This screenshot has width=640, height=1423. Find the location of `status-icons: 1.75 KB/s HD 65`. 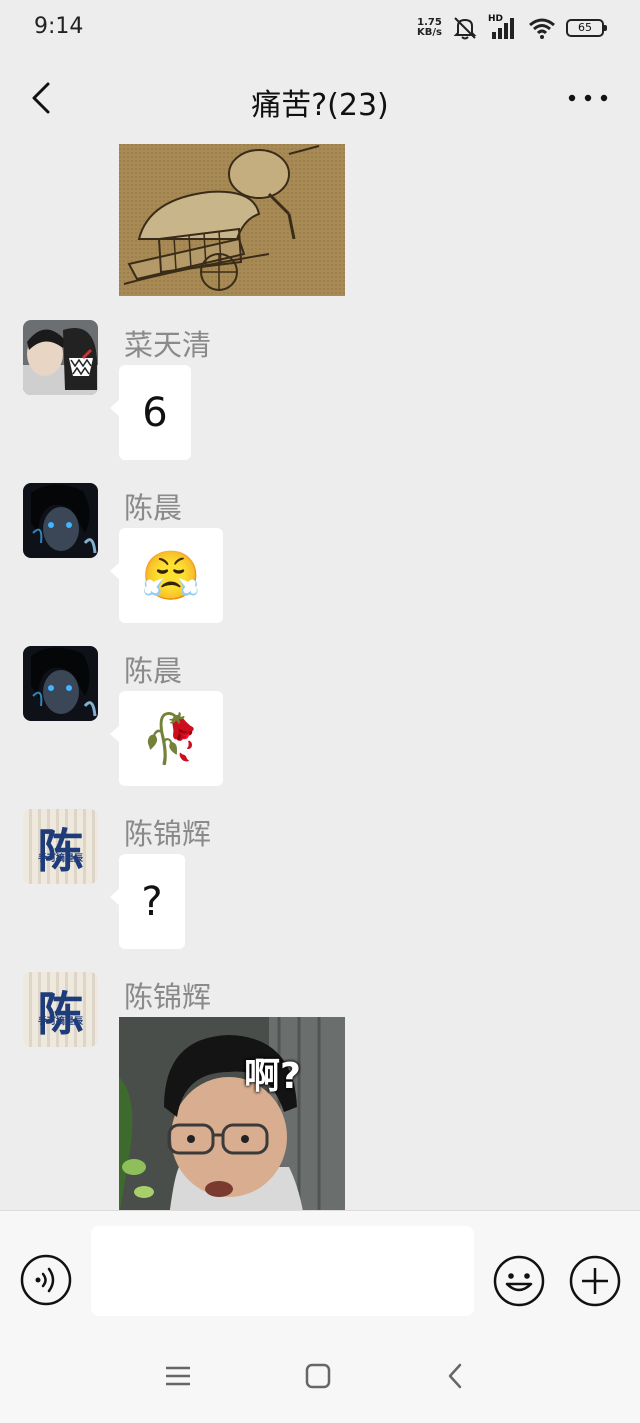

status-icons: 1.75 KB/s HD 65 is located at coordinates (512, 28).